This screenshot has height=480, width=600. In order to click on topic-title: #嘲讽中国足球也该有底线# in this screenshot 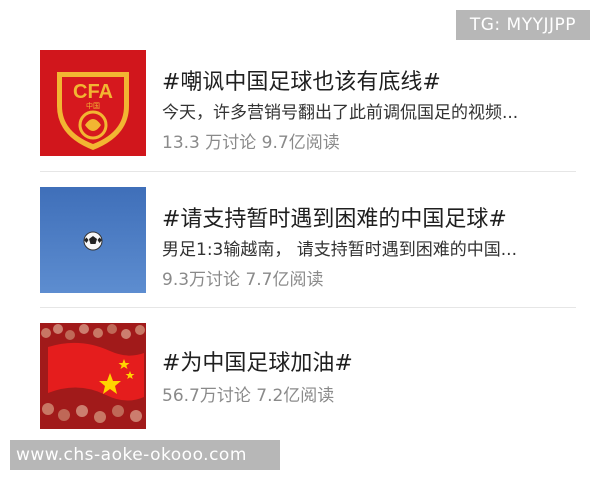, I will do `click(301, 80)`.